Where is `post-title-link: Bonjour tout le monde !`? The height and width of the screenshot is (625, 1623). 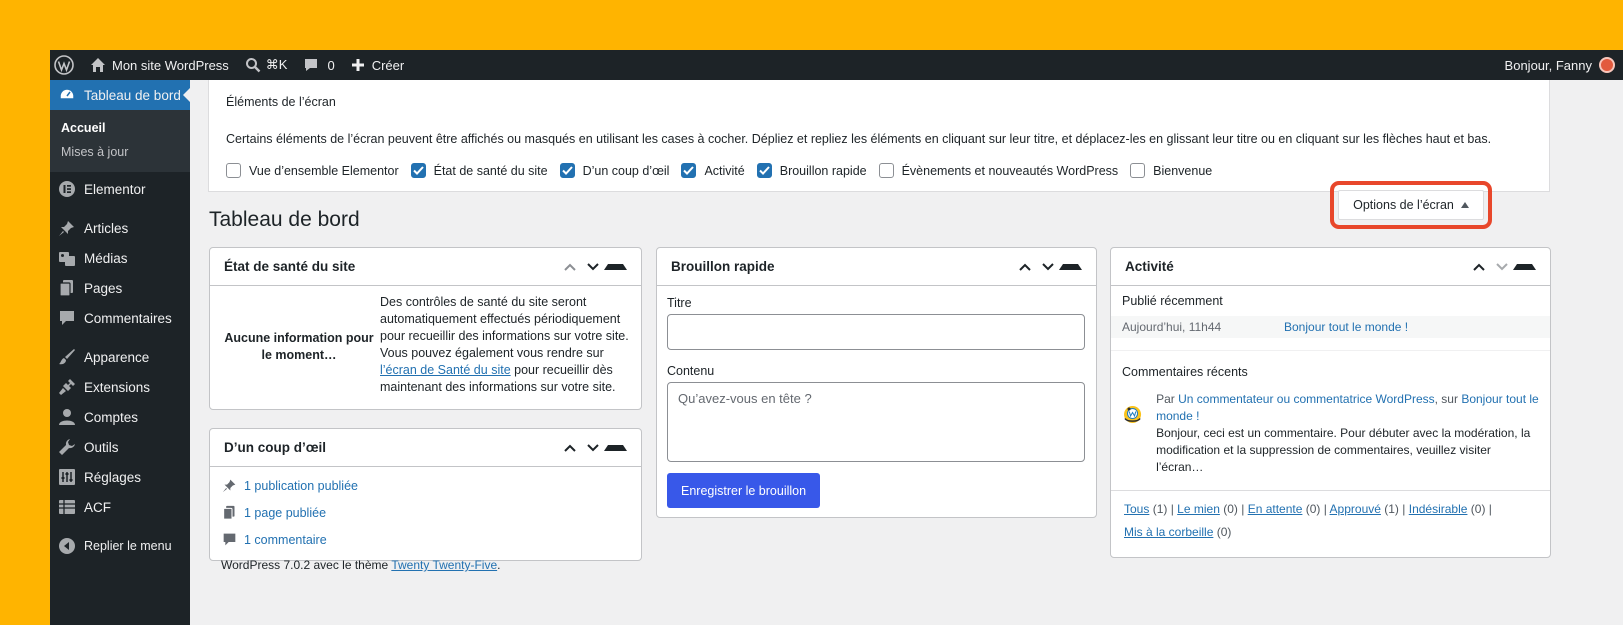
post-title-link: Bonjour tout le monde ! is located at coordinates (1346, 327).